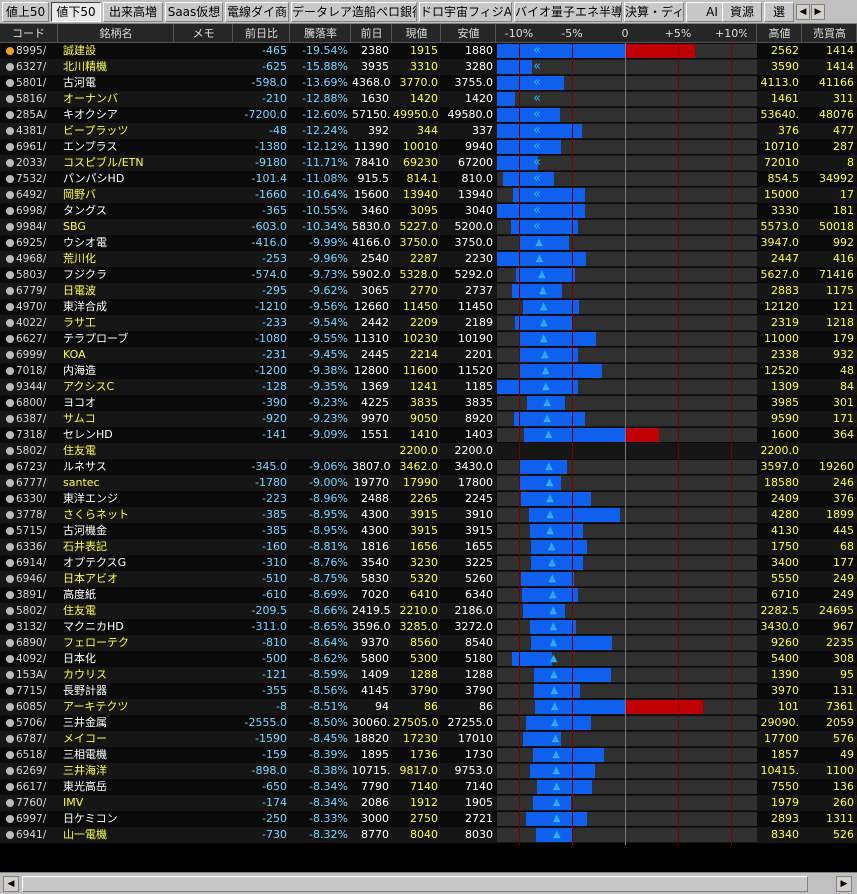 The height and width of the screenshot is (894, 857). What do you see at coordinates (428, 595) in the screenshot?
I see `table-row: 3891/高度紙 -610 -8.69% 7020 6410 6340 6710 249 ▲` at bounding box center [428, 595].